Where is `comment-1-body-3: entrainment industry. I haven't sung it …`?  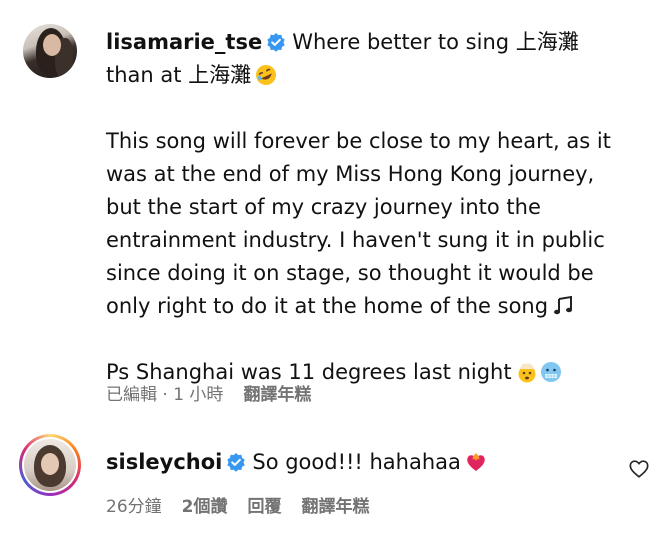
comment-1-body-3: entrainment industry. I haven't sung it … is located at coordinates (355, 240).